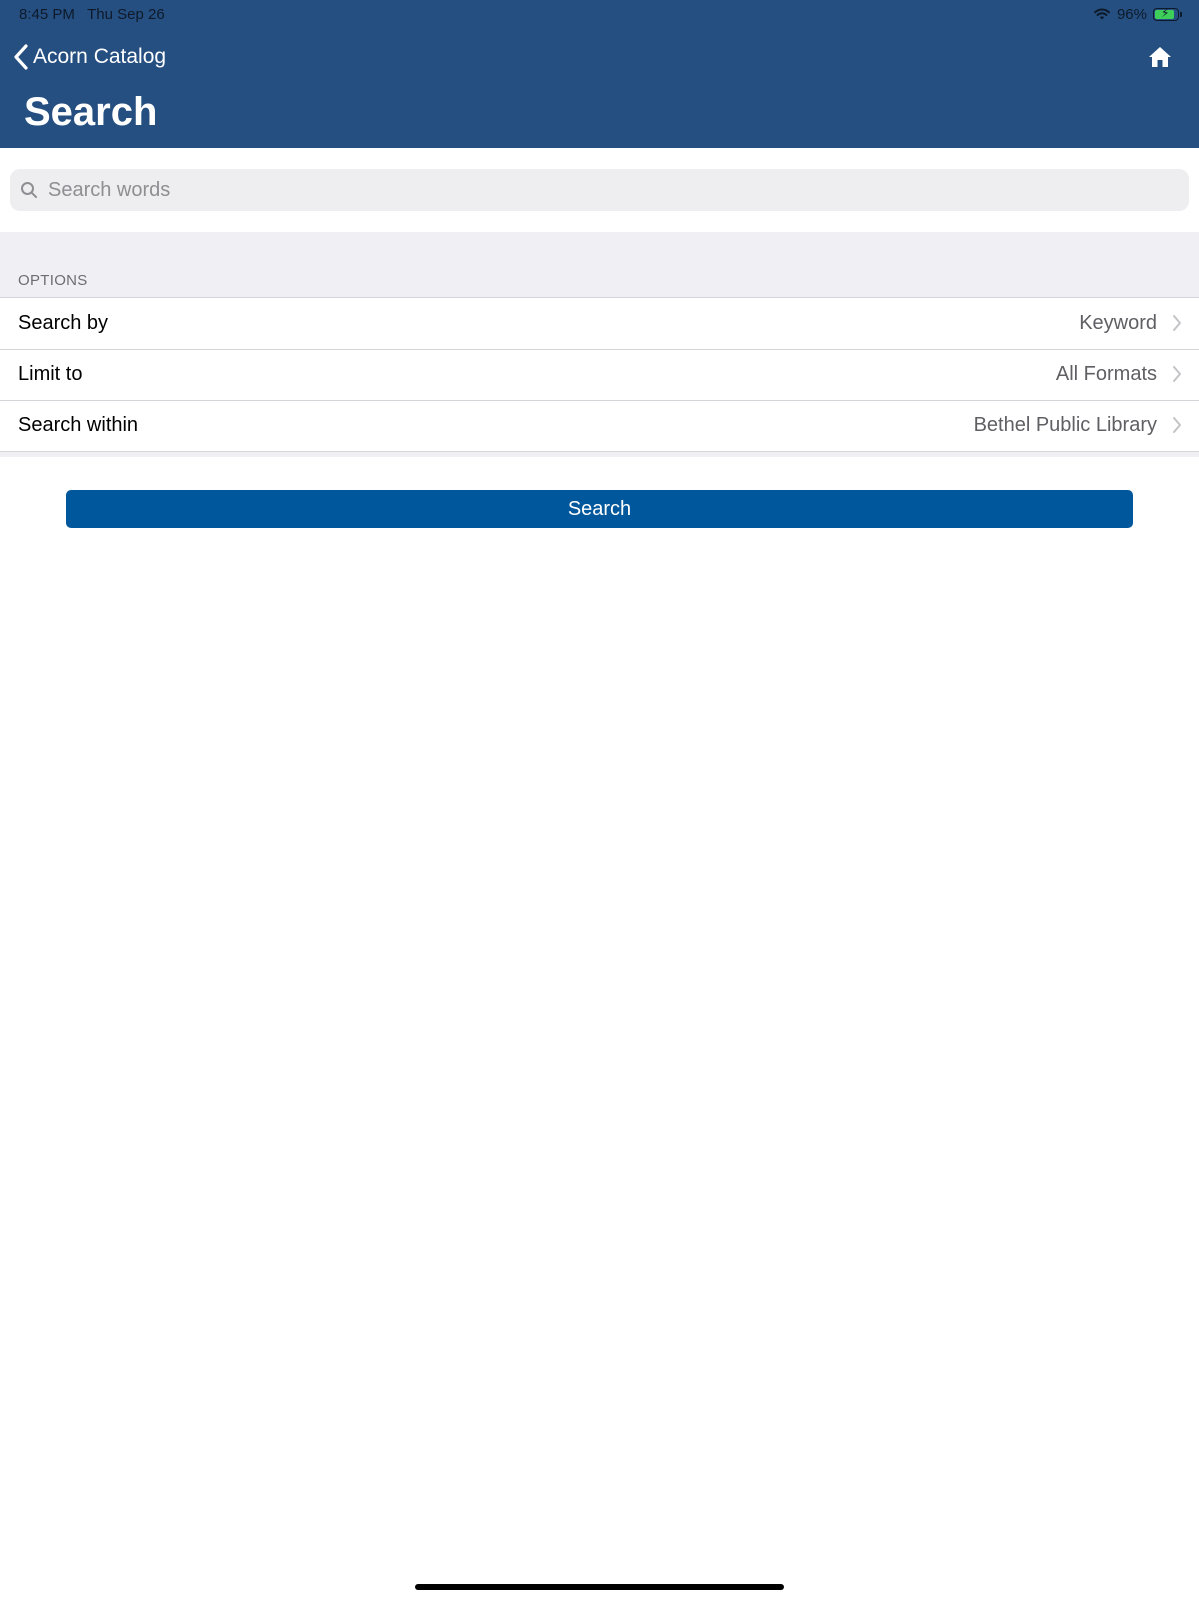 This screenshot has width=1199, height=1600. I want to click on status-date-text: Thu Sep 26, so click(126, 14).